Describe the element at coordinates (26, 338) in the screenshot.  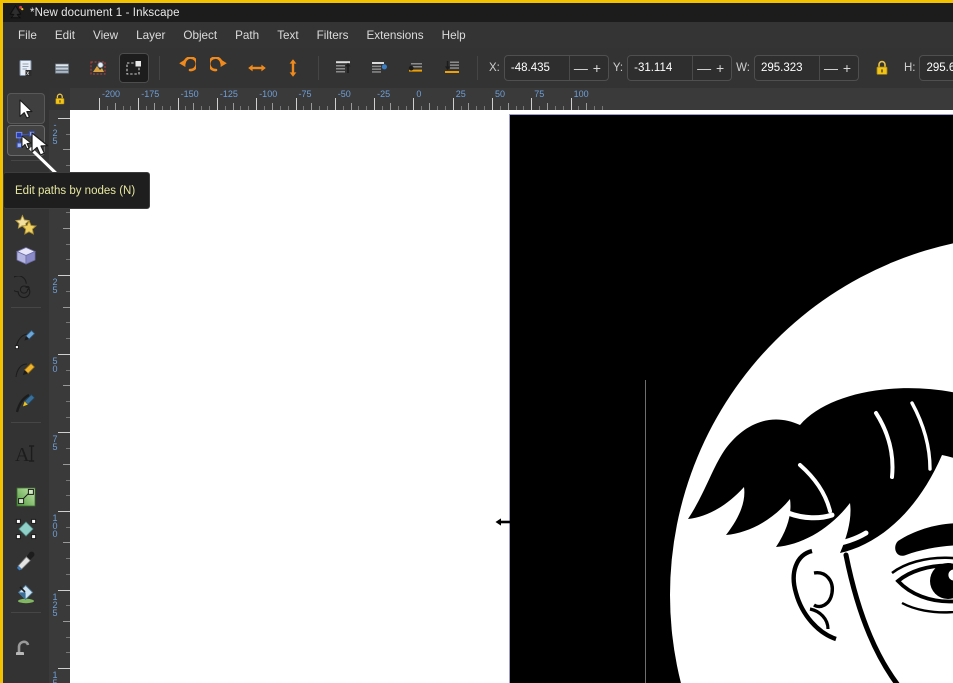
I see `tool-pencil` at that location.